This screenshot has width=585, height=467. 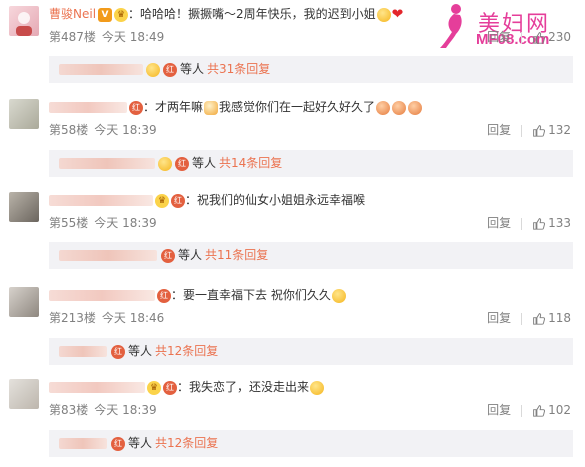 What do you see at coordinates (451, 26) in the screenshot?
I see `woman-silhouette-icon` at bounding box center [451, 26].